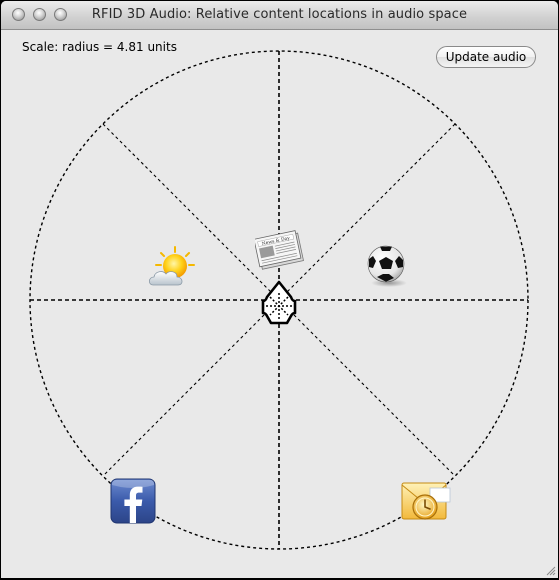  I want to click on soccer-ball-icon, so click(387, 266).